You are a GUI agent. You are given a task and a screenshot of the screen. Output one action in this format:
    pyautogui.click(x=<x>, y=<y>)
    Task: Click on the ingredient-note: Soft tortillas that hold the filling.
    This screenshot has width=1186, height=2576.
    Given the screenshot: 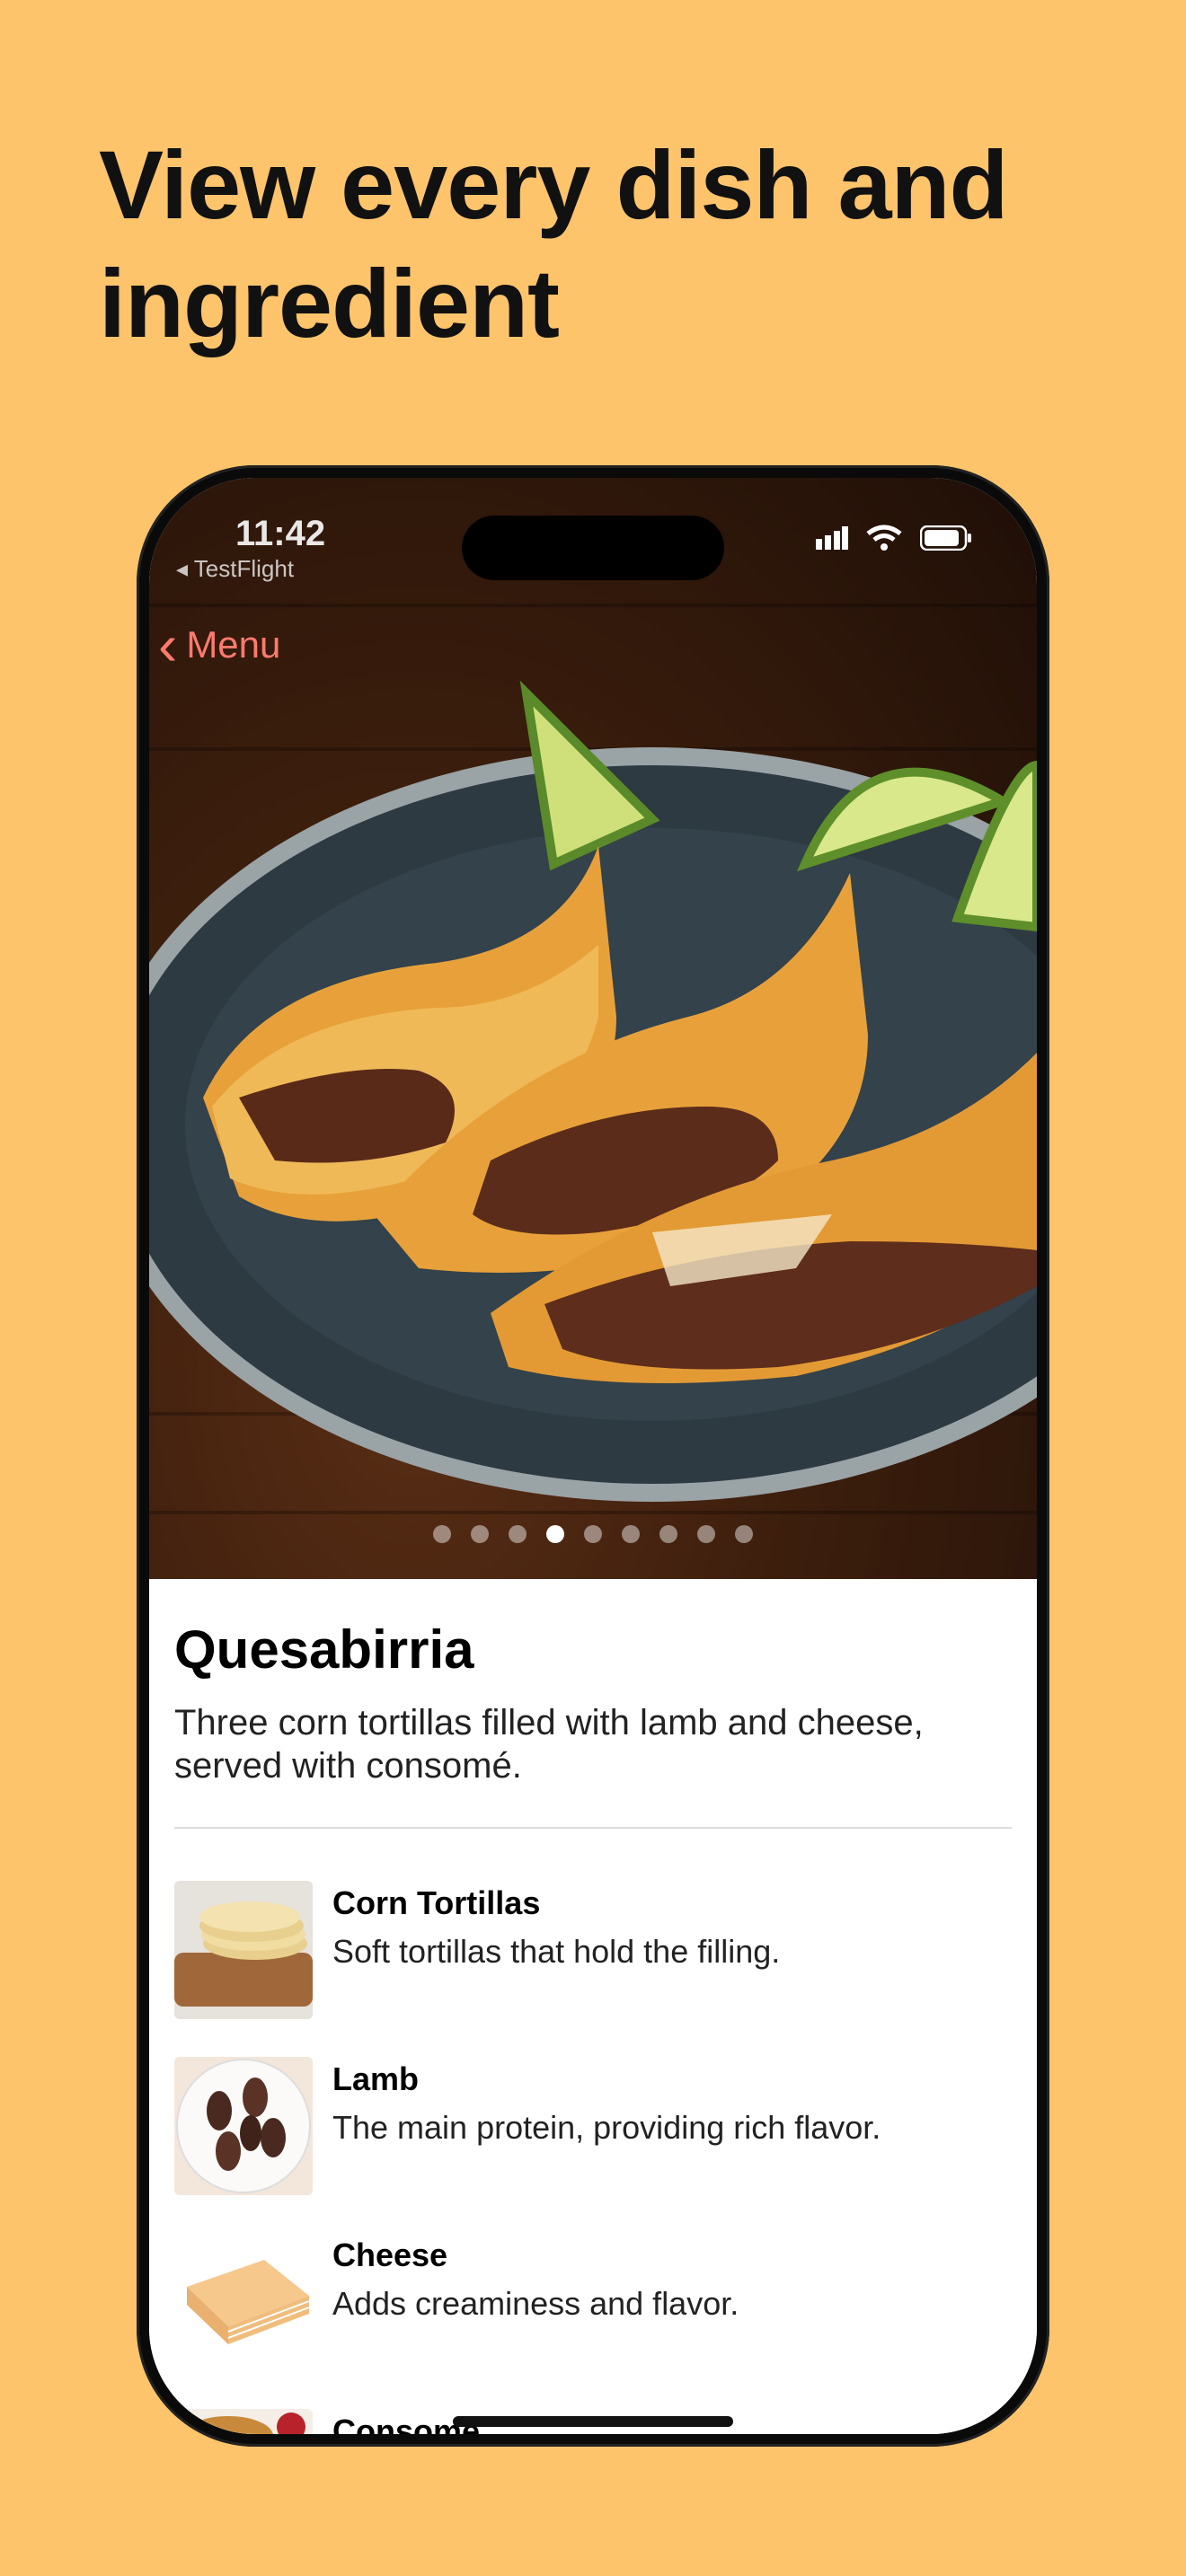 What is the action you would take?
    pyautogui.click(x=556, y=1951)
    